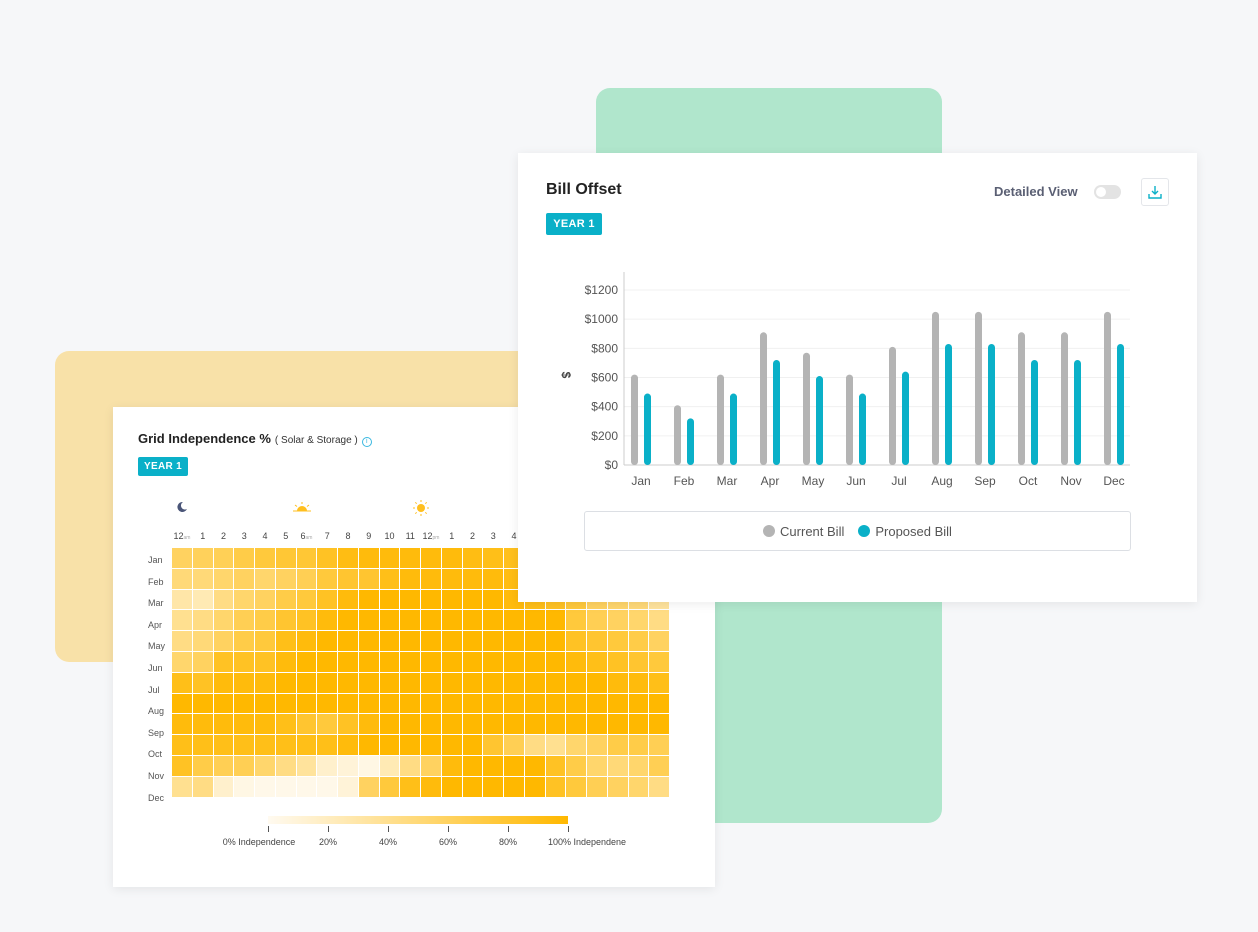 This screenshot has height=932, width=1258. I want to click on x-tick-label: Jan, so click(640, 481).